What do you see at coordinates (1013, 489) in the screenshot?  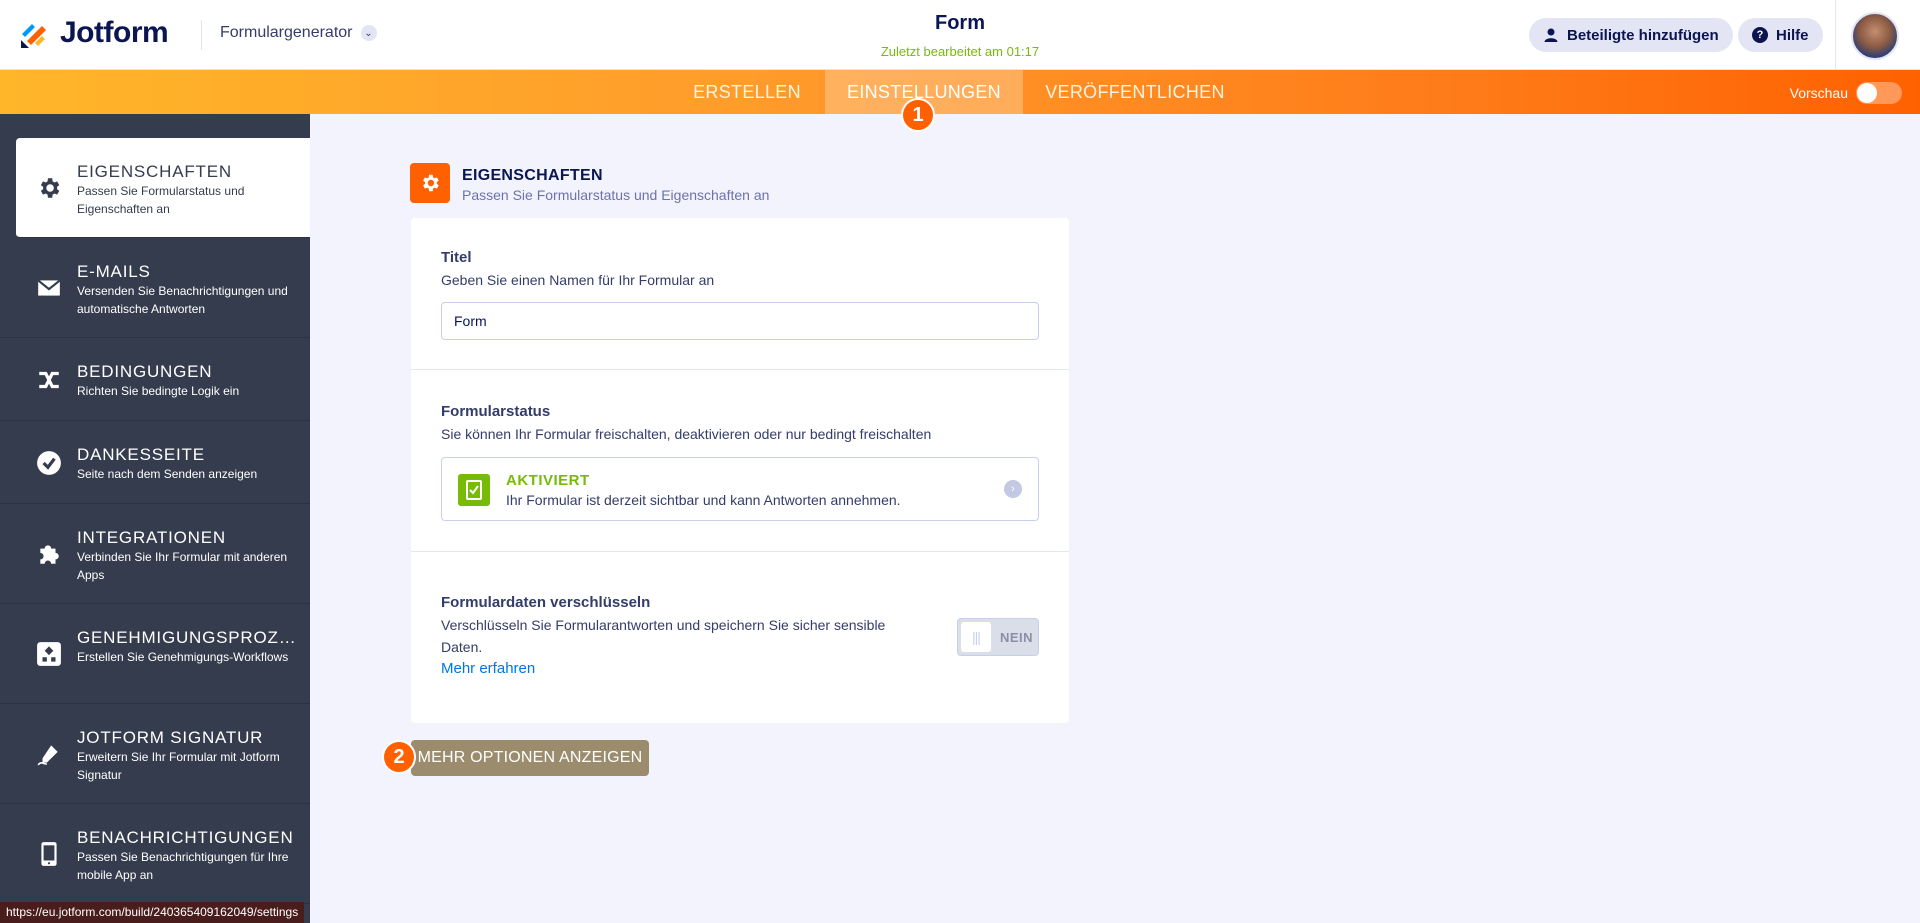 I see `chevron-right-icon: ›` at bounding box center [1013, 489].